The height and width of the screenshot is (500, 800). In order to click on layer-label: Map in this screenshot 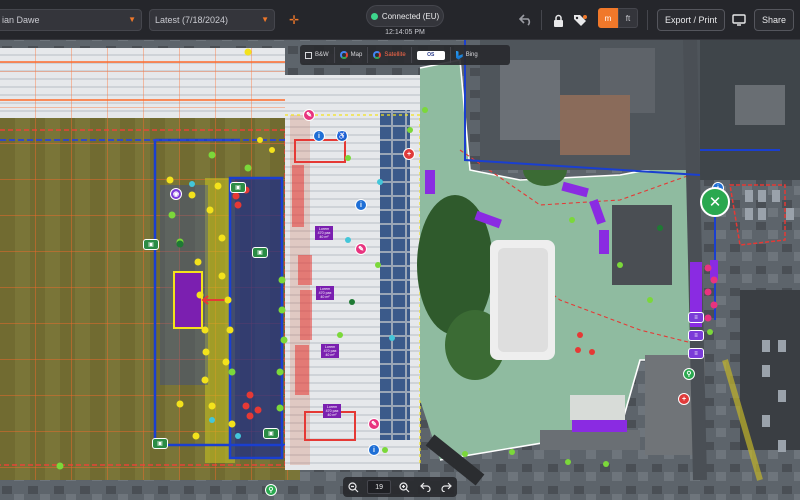, I will do `click(356, 55)`.